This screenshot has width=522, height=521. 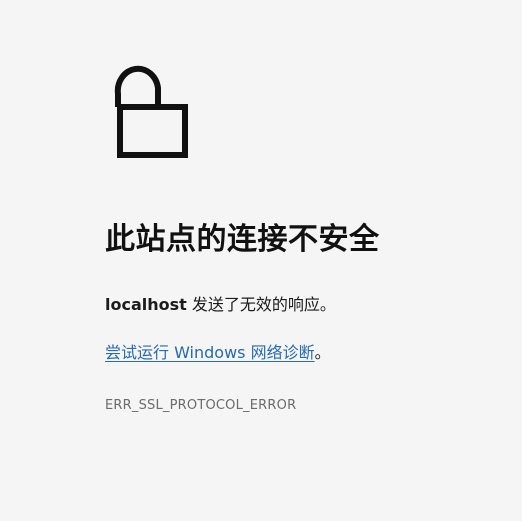 What do you see at coordinates (242, 239) in the screenshot?
I see `page-title: 此站点的连接不安全` at bounding box center [242, 239].